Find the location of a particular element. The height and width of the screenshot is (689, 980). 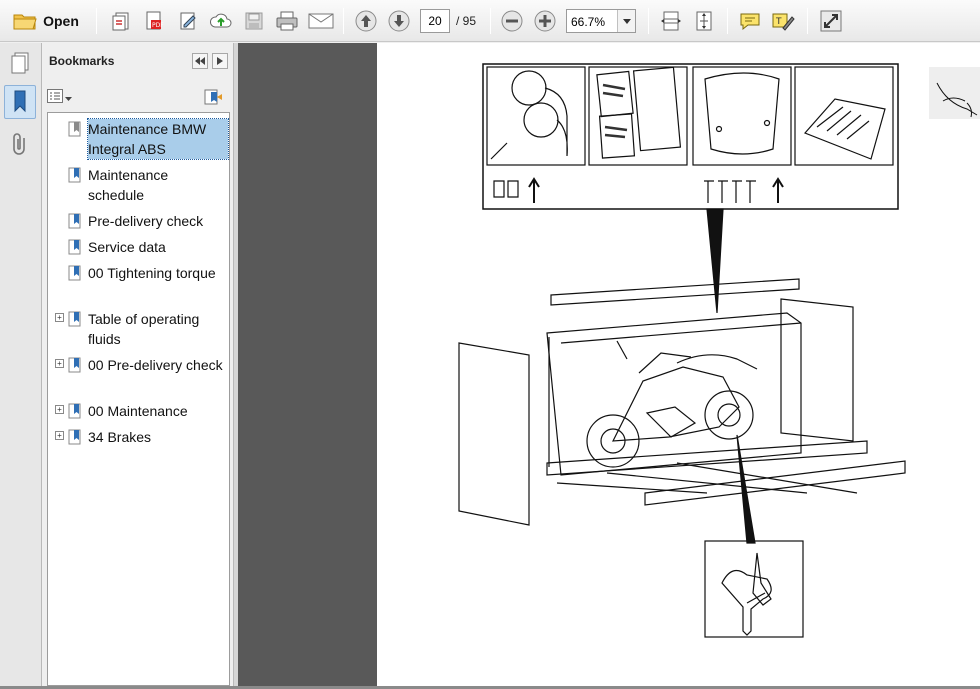

open-button: Open is located at coordinates (46, 21).